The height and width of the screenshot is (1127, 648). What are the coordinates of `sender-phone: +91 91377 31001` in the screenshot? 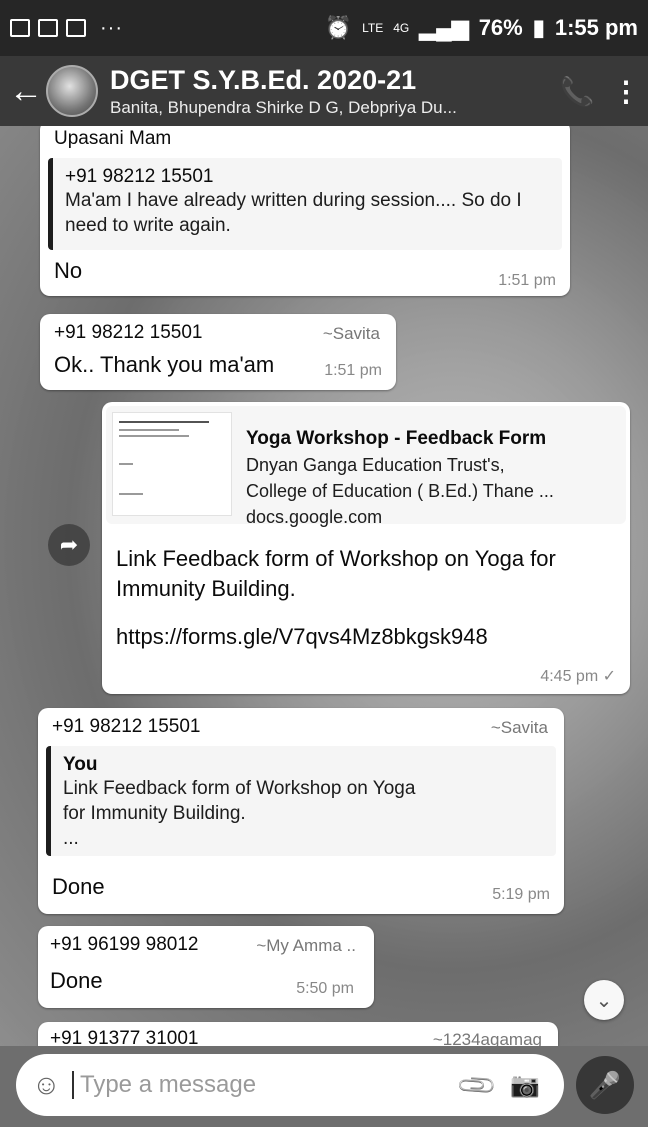 It's located at (124, 1037).